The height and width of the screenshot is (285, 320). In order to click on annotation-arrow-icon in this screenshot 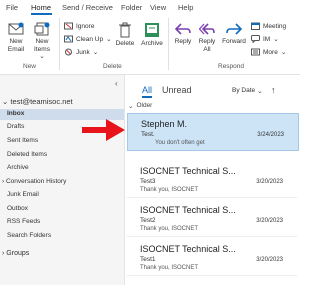, I will do `click(103, 130)`.